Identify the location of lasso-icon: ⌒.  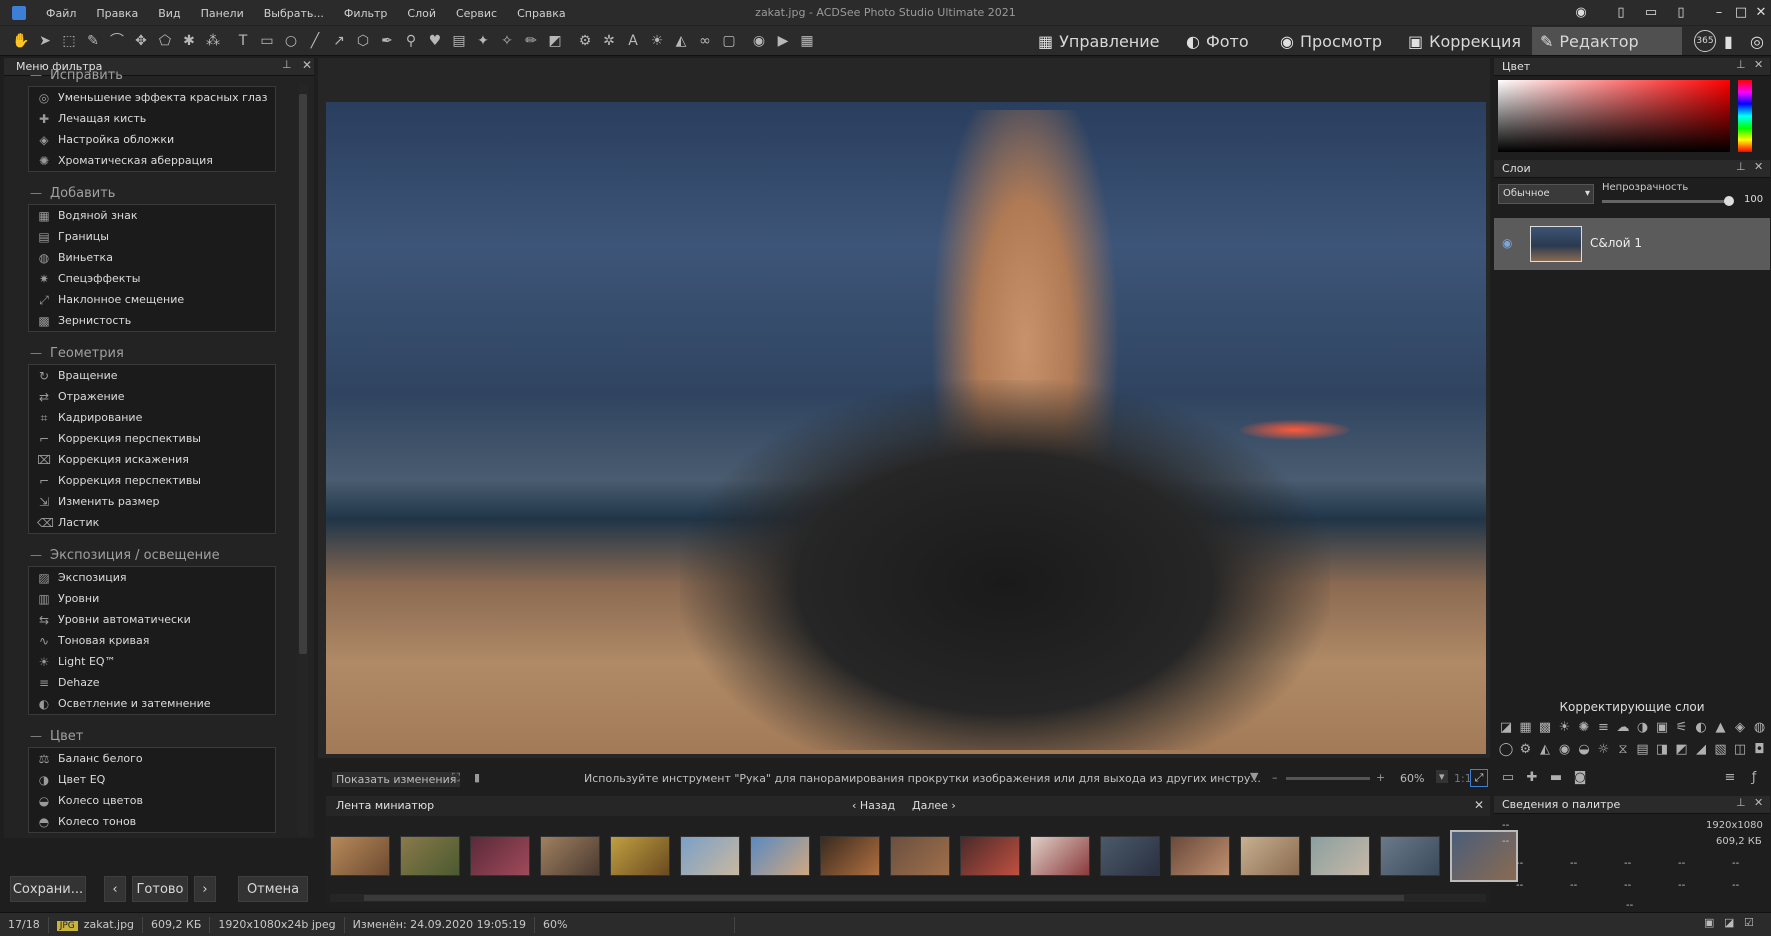
(117, 41).